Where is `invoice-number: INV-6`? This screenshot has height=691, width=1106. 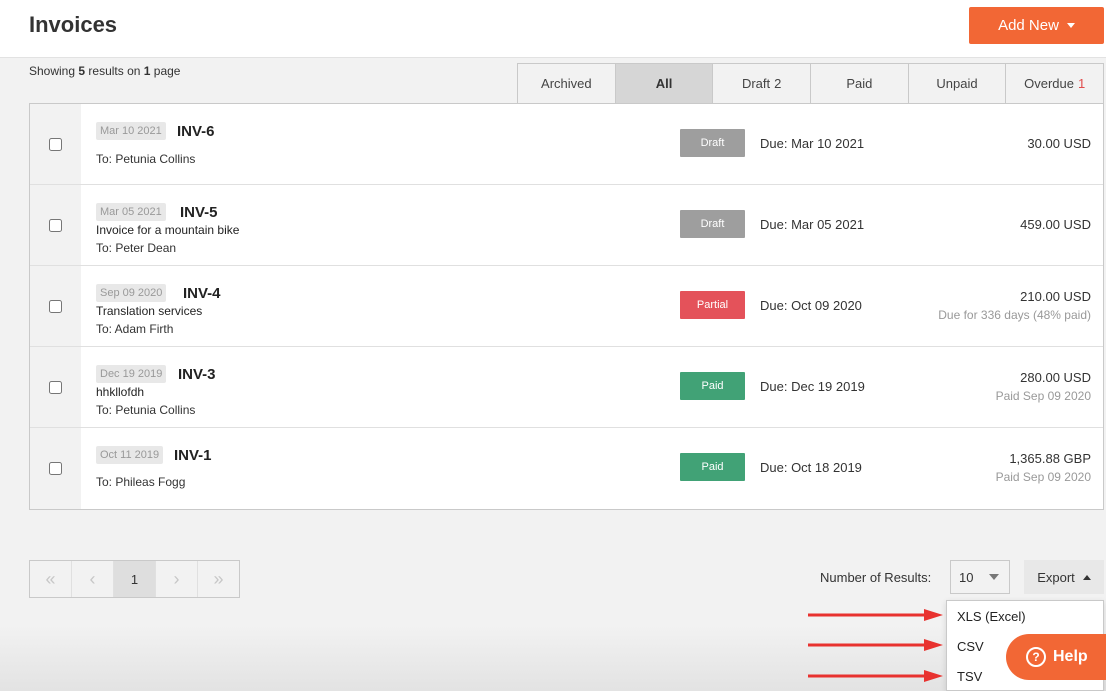
invoice-number: INV-6 is located at coordinates (196, 131).